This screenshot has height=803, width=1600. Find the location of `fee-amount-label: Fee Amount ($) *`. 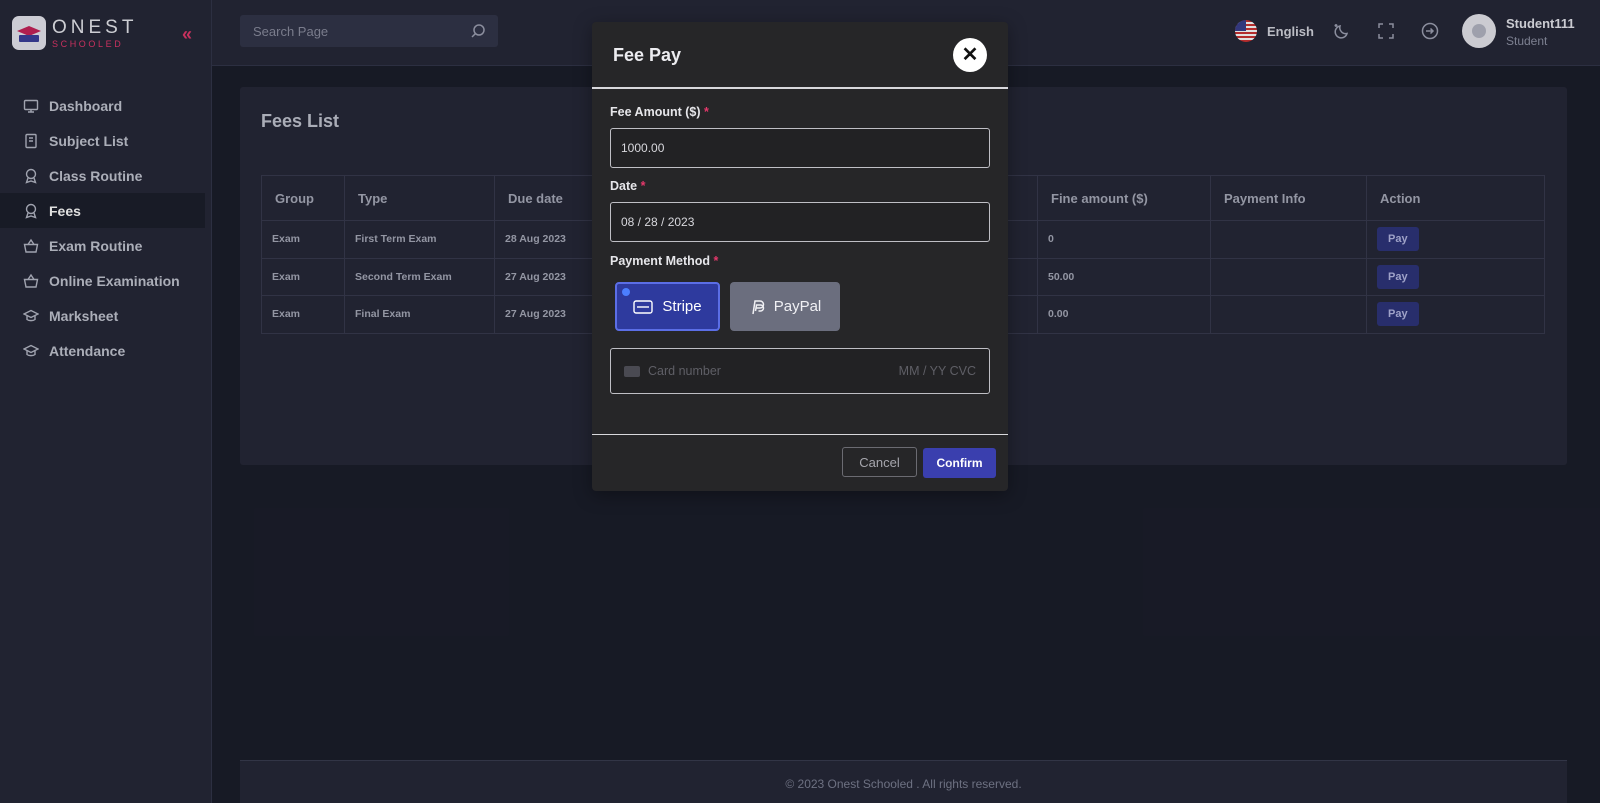

fee-amount-label: Fee Amount ($) * is located at coordinates (659, 112).